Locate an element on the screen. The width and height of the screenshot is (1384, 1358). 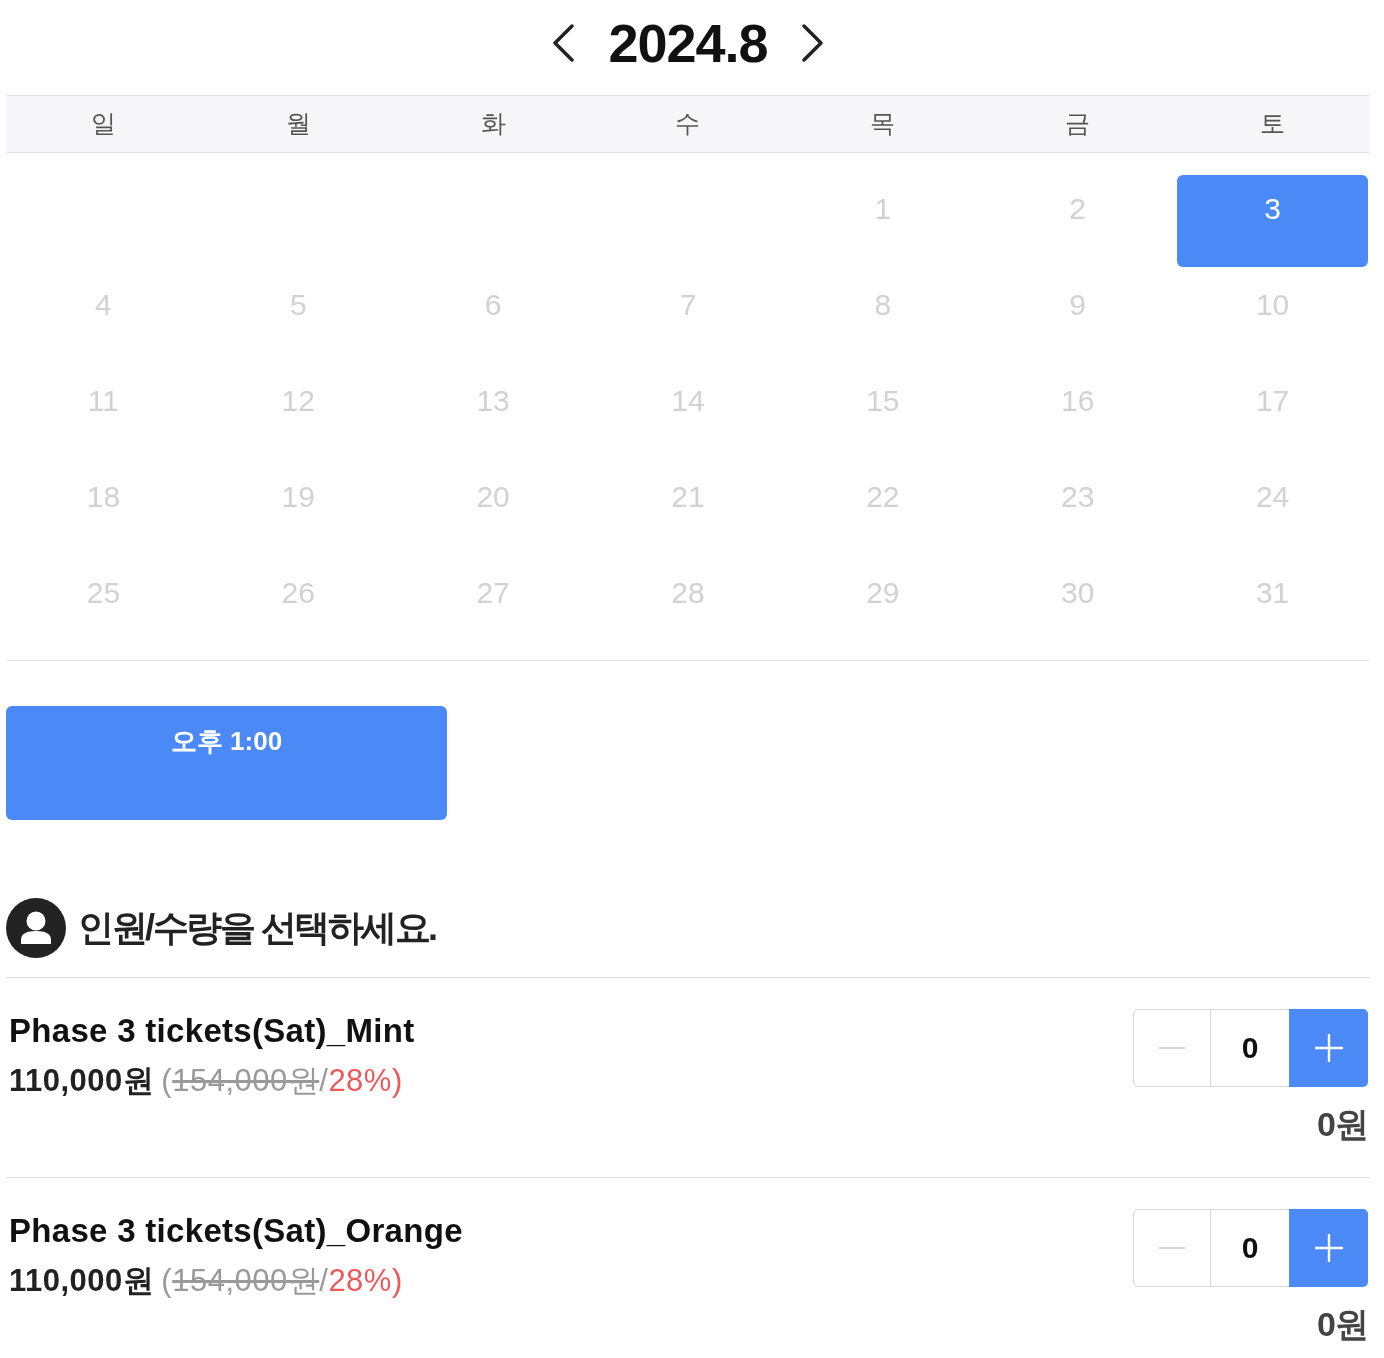
section-heading: 인원/수량을 선택하세요. is located at coordinates (257, 928).